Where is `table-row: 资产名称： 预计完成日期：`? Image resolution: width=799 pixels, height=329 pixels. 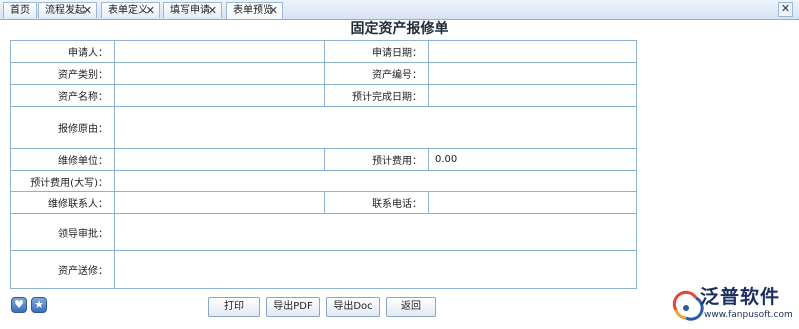
table-row: 资产名称： 预计完成日期： is located at coordinates (323, 95).